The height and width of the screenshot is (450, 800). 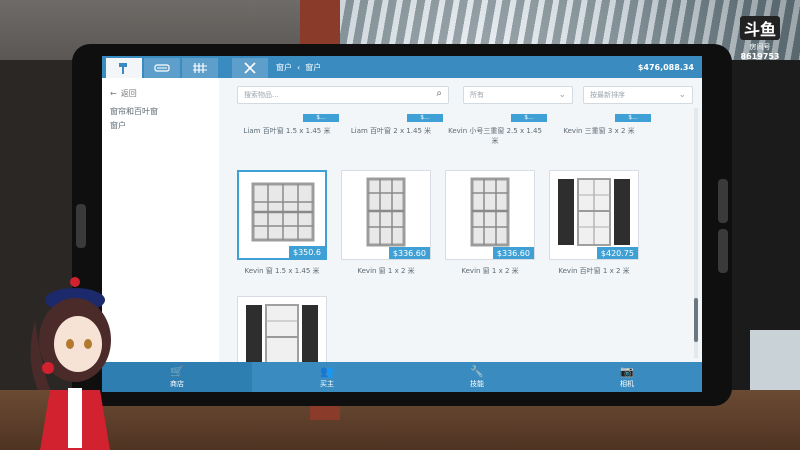 I want to click on room-id: 8619753, so click(x=760, y=56).